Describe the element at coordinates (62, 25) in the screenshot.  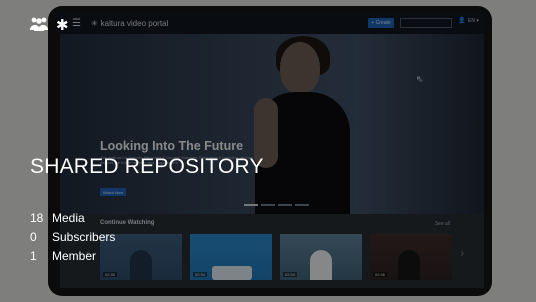
I see `asterisk-icon: ✱` at that location.